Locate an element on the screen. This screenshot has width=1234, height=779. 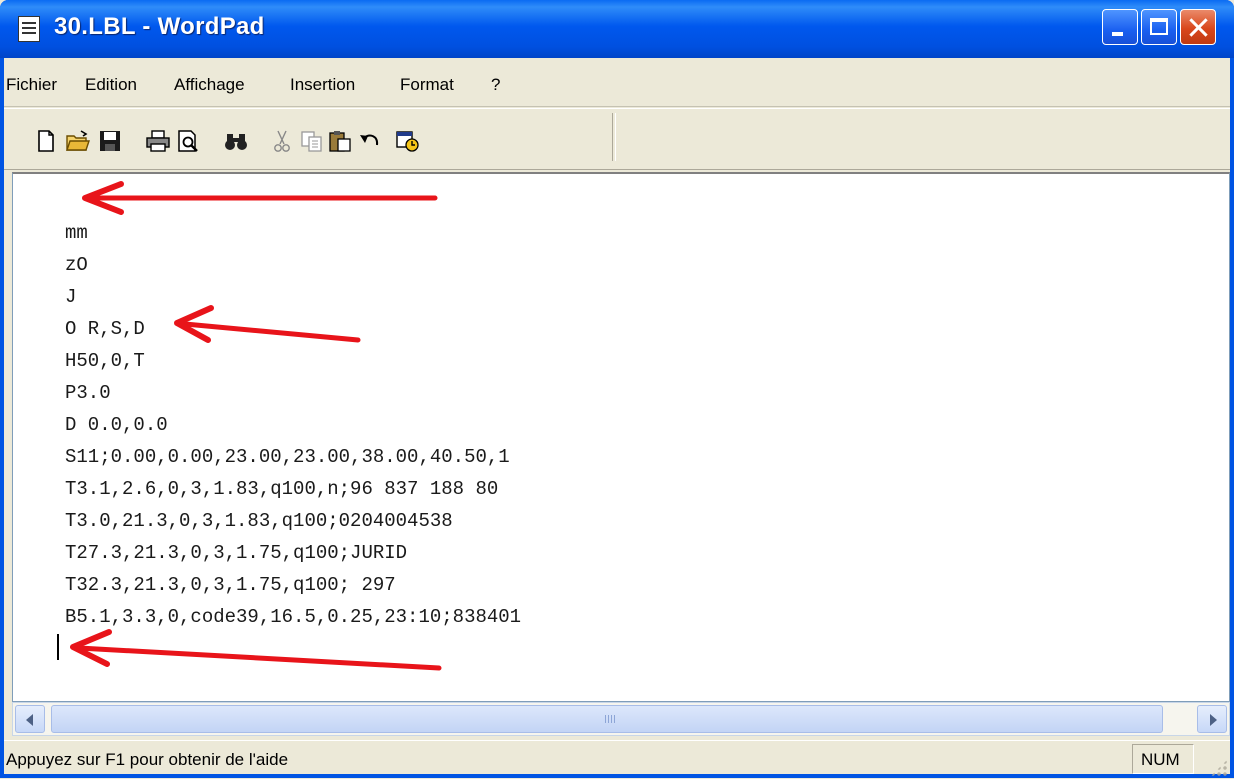
menu-fichier: Fichier is located at coordinates (31, 85).